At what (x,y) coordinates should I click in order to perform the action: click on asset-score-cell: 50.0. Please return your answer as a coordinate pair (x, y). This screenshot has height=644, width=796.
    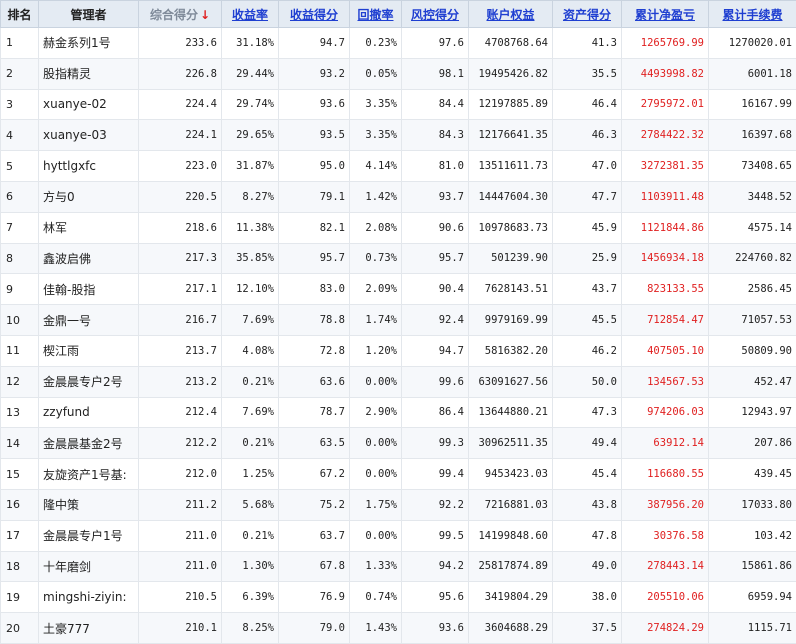
    Looking at the image, I should click on (587, 381).